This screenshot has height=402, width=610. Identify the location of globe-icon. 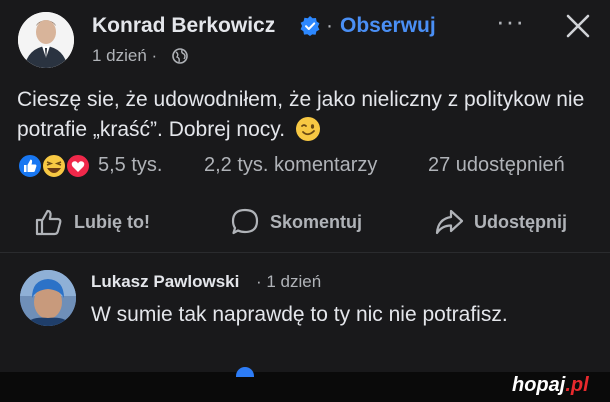
(180, 56).